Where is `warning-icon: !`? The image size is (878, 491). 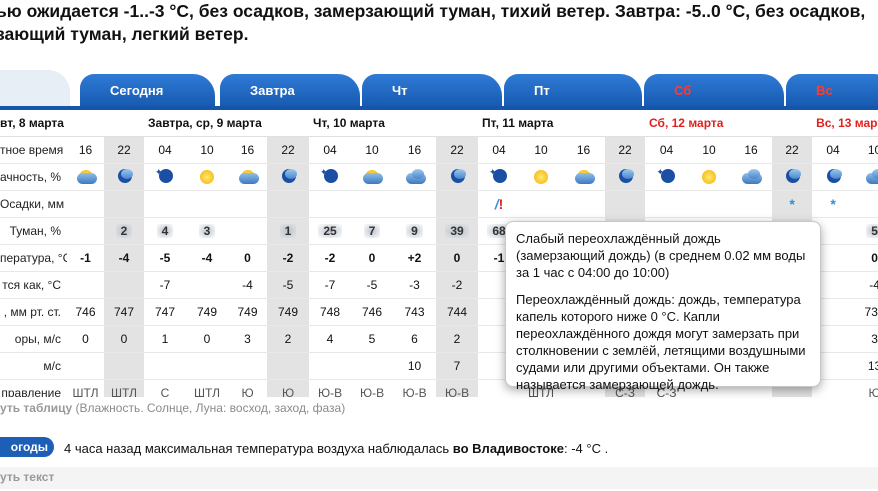 warning-icon: ! is located at coordinates (501, 204).